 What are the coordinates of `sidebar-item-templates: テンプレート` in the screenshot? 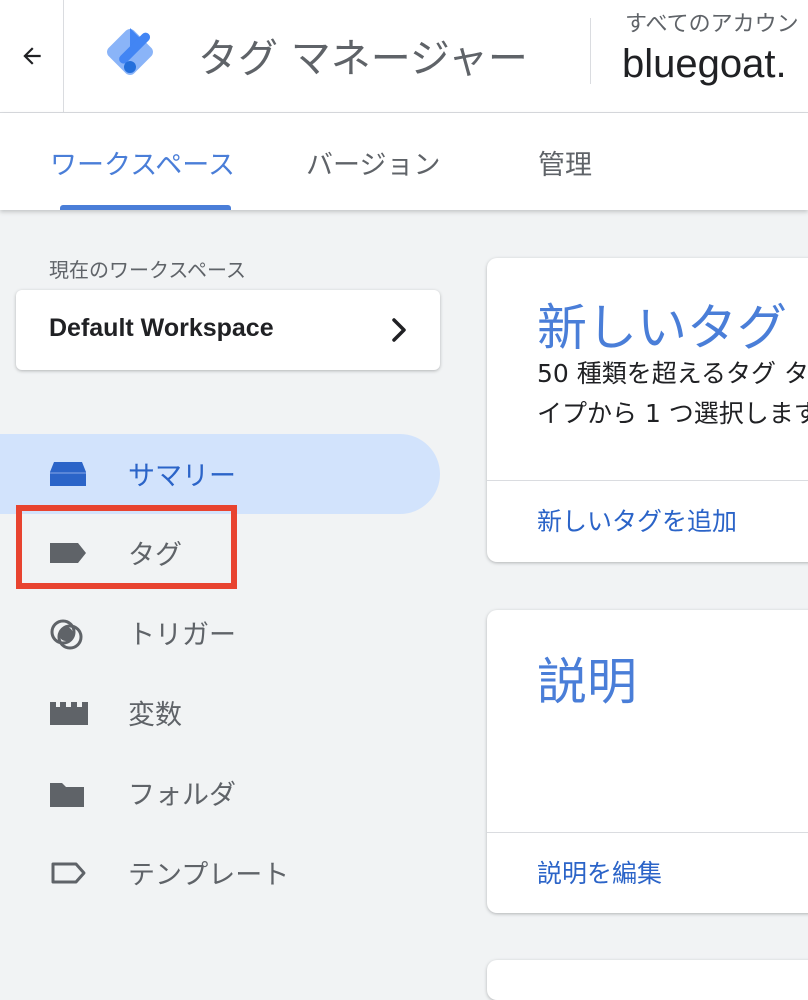 It's located at (220, 873).